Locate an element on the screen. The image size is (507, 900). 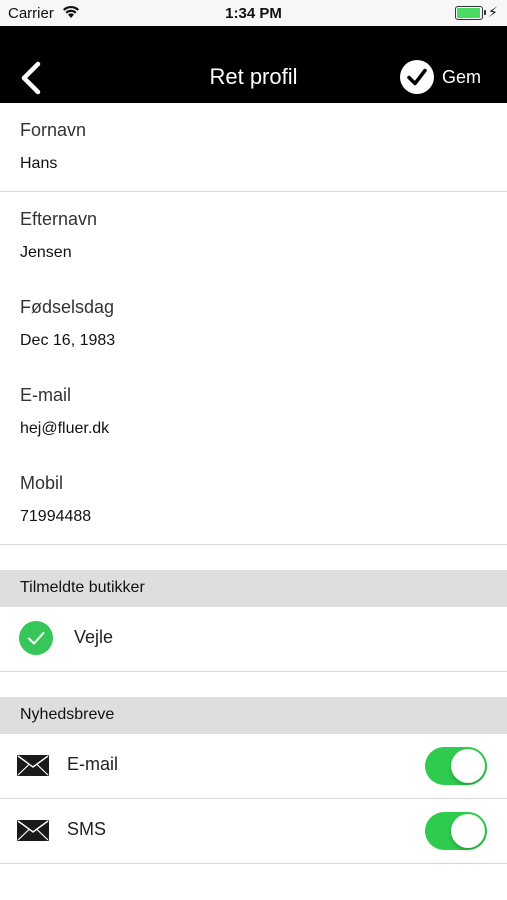
status-time: 1:34 PM is located at coordinates (253, 13).